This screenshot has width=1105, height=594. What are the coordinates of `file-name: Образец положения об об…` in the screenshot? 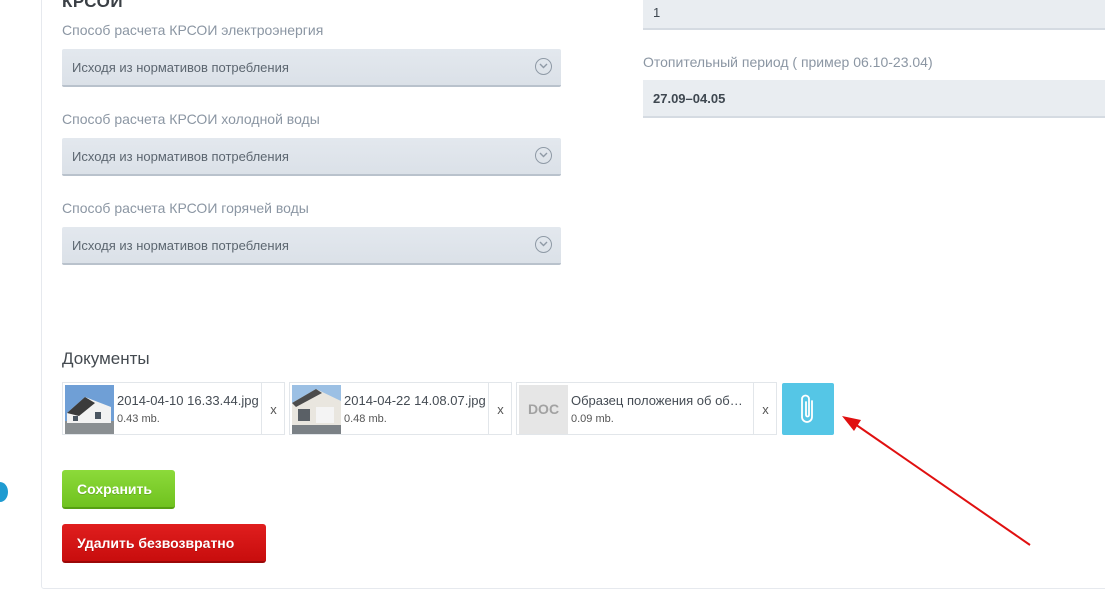 It's located at (657, 400).